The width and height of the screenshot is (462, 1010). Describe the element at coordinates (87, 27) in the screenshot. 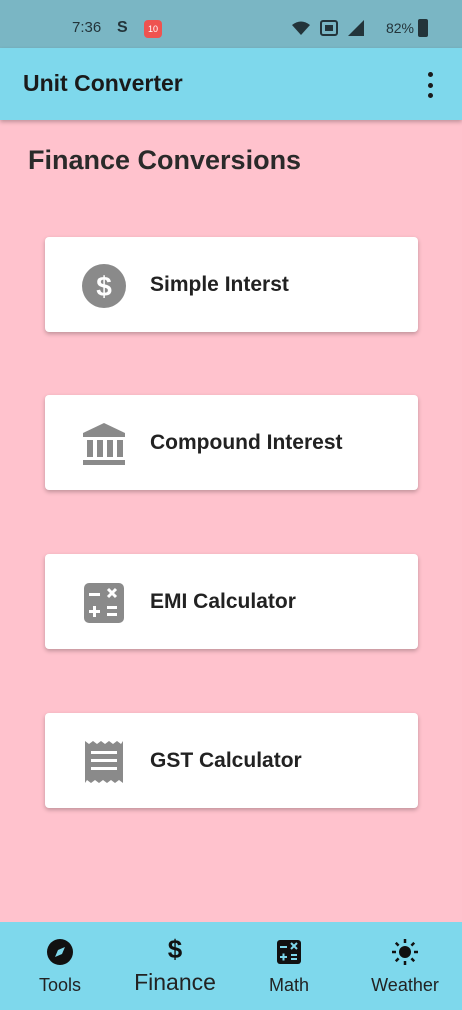

I see `status-time: 7:36` at that location.